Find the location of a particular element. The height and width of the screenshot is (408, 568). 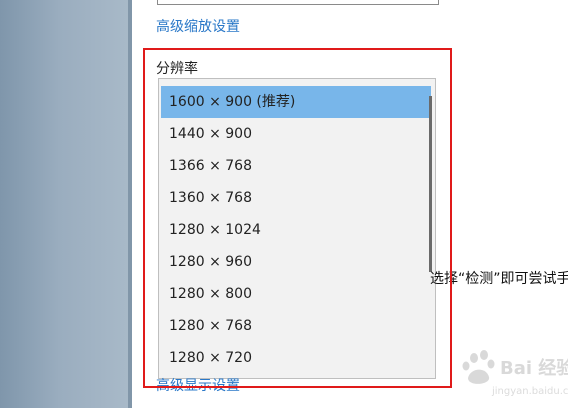

resolution-option: 1360 × 768 is located at coordinates (296, 198).